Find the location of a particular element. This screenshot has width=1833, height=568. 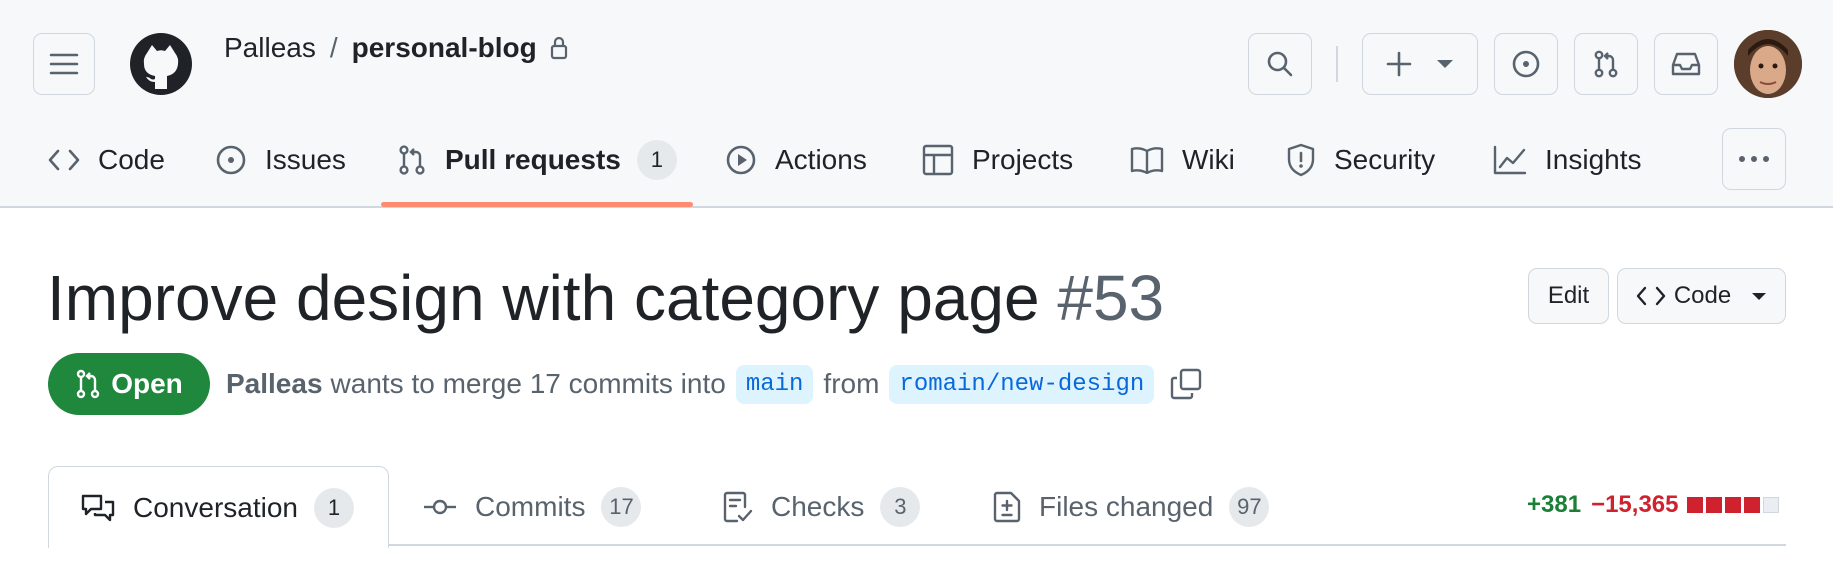

lock-icon is located at coordinates (559, 48).